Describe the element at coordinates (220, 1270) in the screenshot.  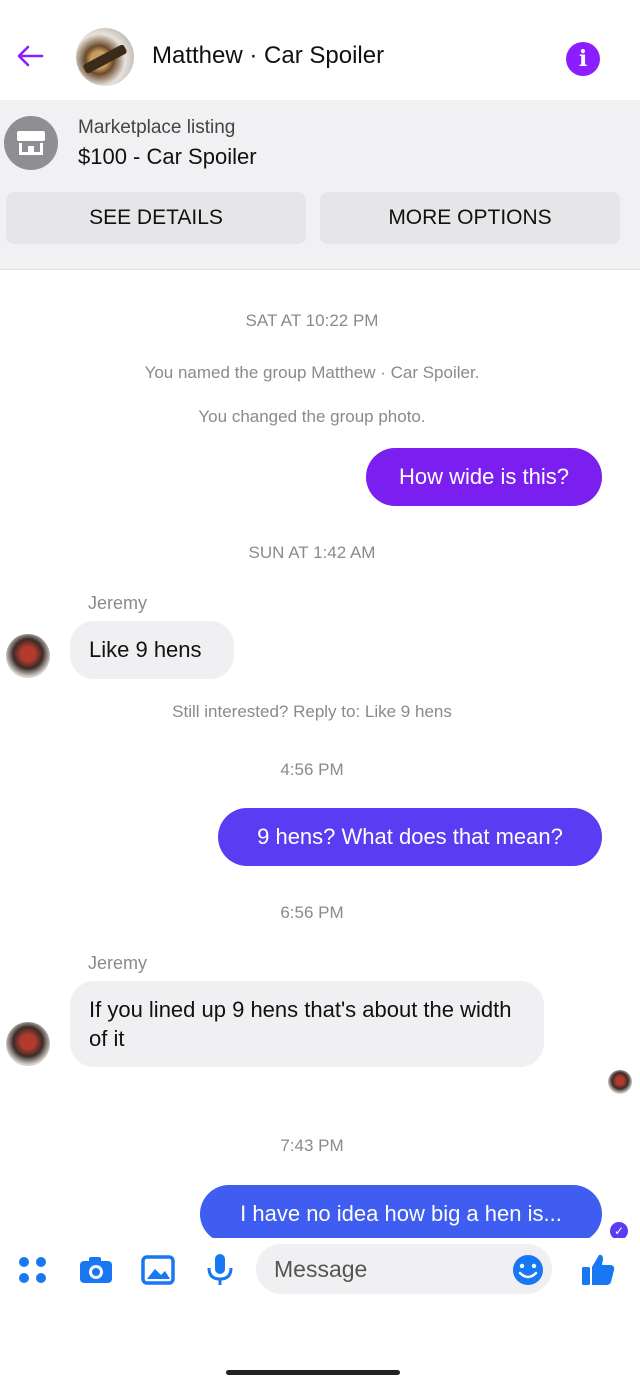
I see `microphone-icon` at that location.